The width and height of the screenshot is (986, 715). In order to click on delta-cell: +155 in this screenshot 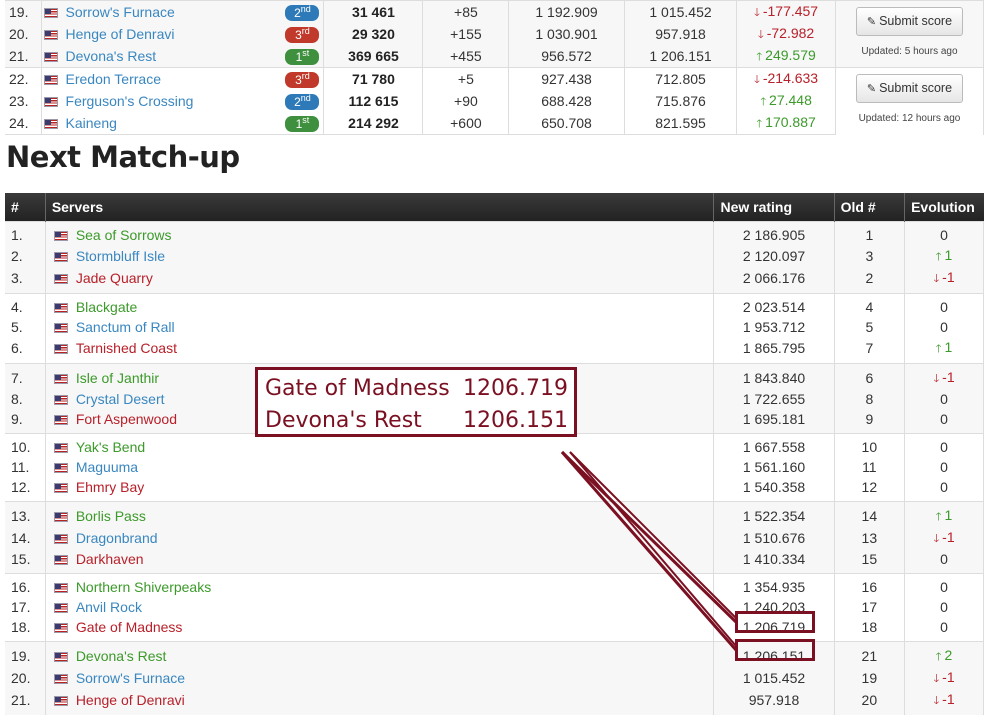, I will do `click(466, 34)`.